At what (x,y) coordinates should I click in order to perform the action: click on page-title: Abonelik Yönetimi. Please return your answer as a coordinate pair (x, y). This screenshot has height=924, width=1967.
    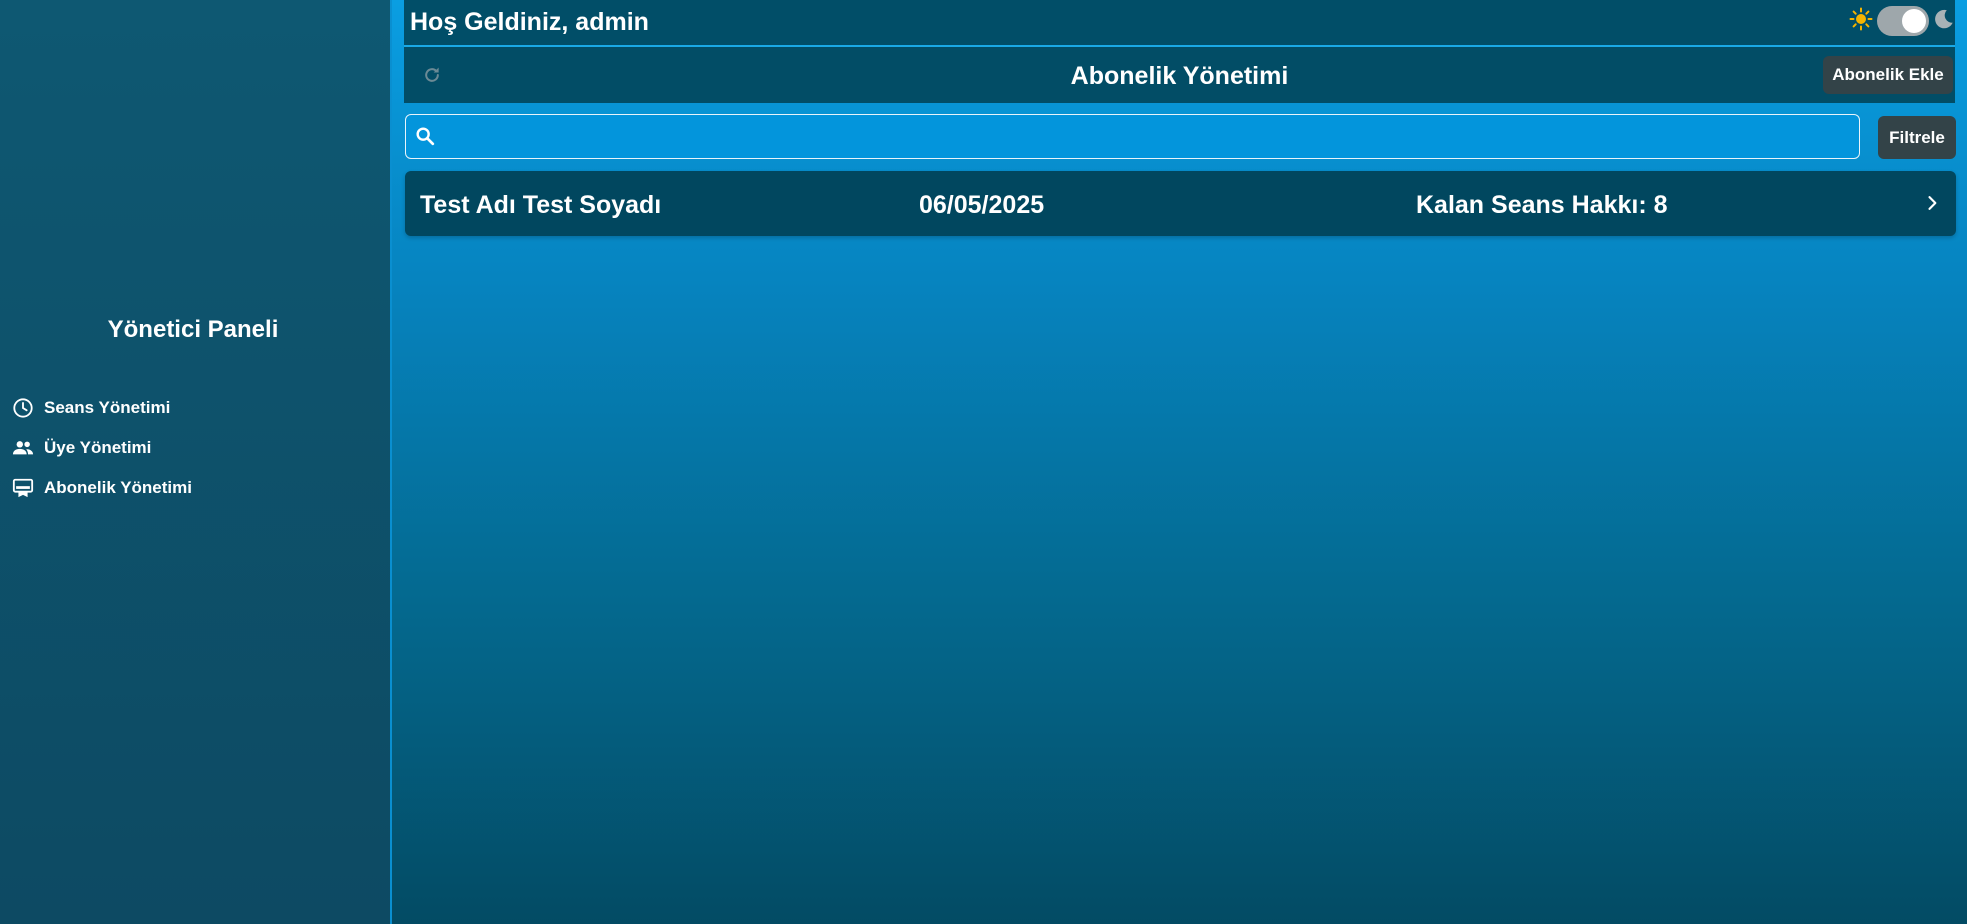
    Looking at the image, I should click on (1179, 76).